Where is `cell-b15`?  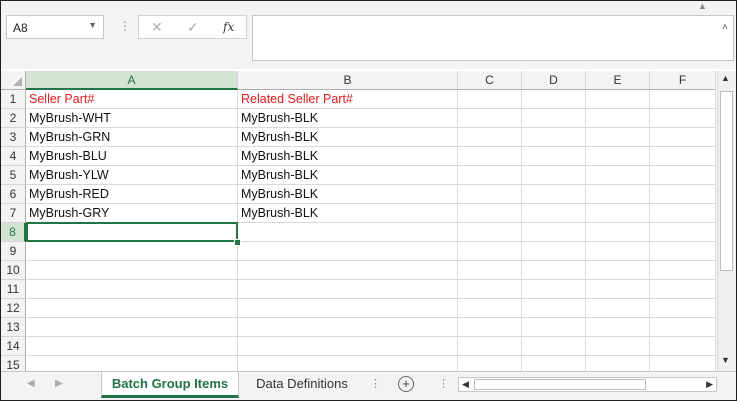 cell-b15 is located at coordinates (348, 363).